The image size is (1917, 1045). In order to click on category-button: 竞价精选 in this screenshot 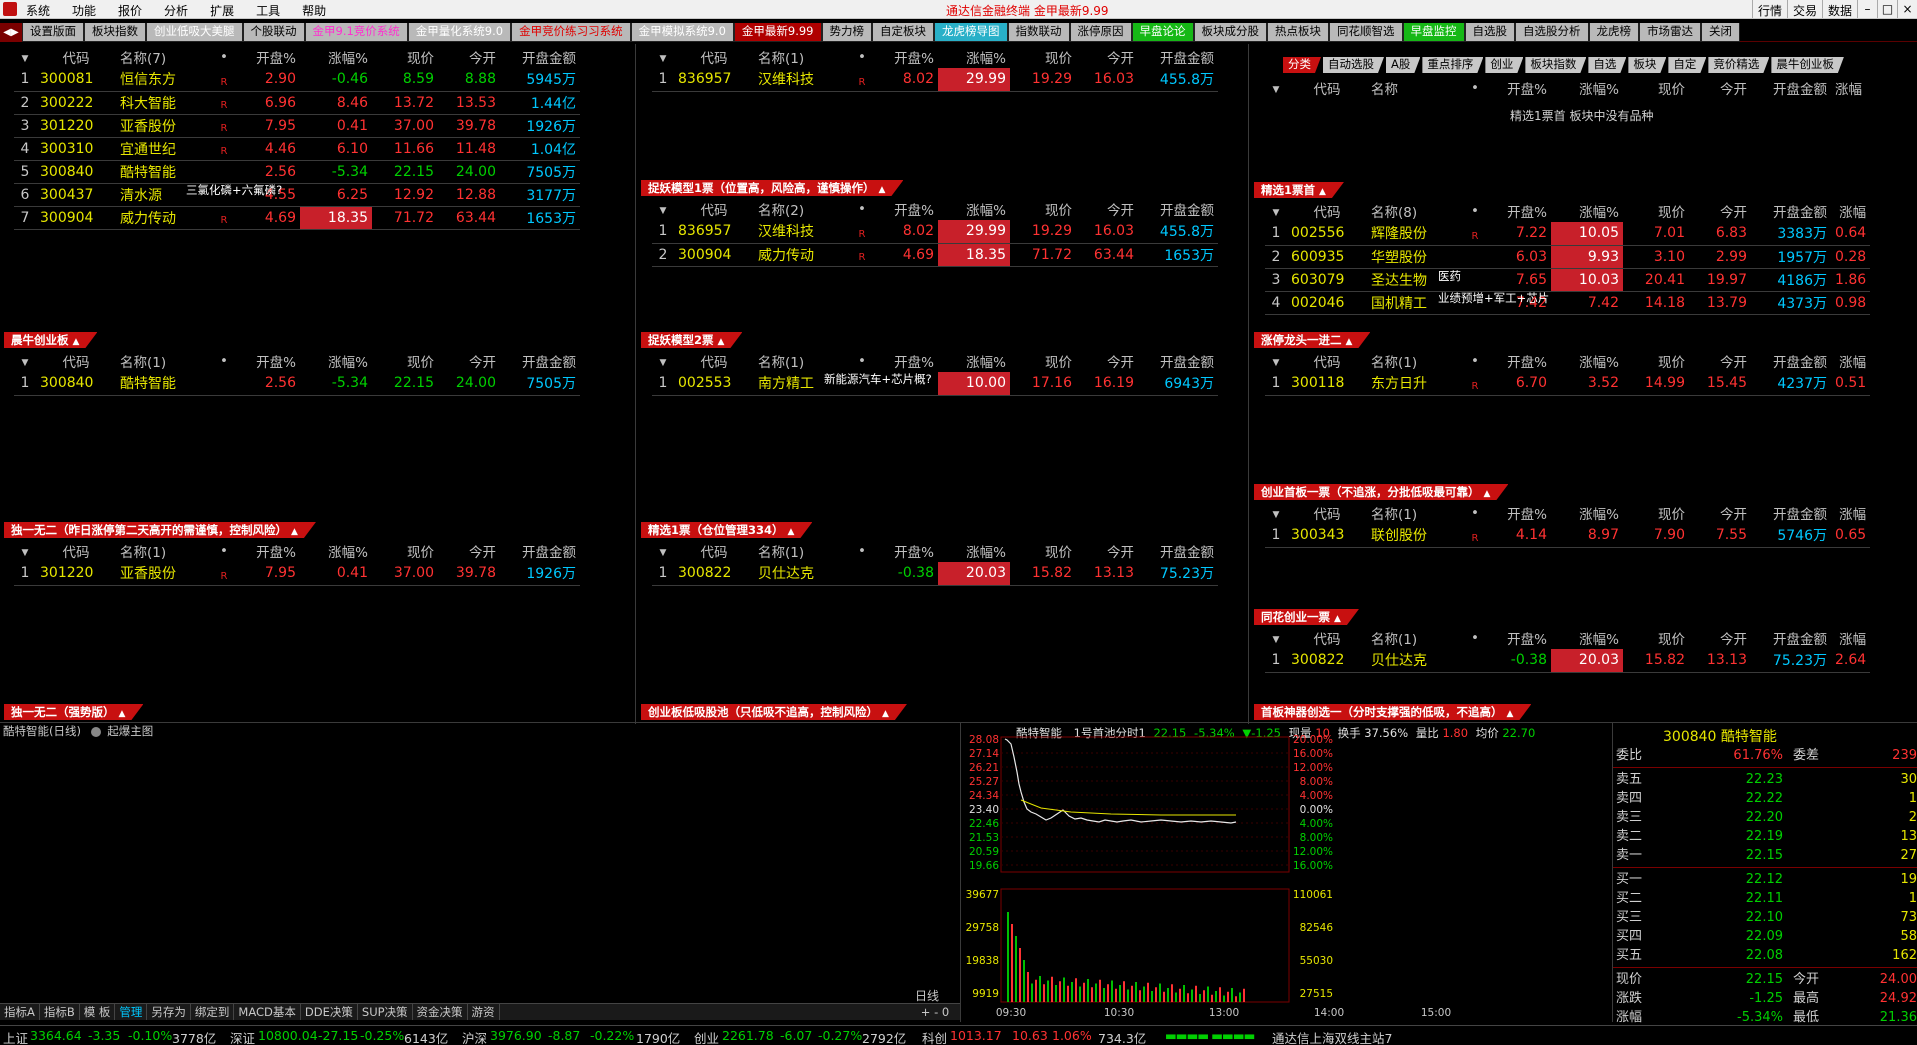, I will do `click(1738, 65)`.